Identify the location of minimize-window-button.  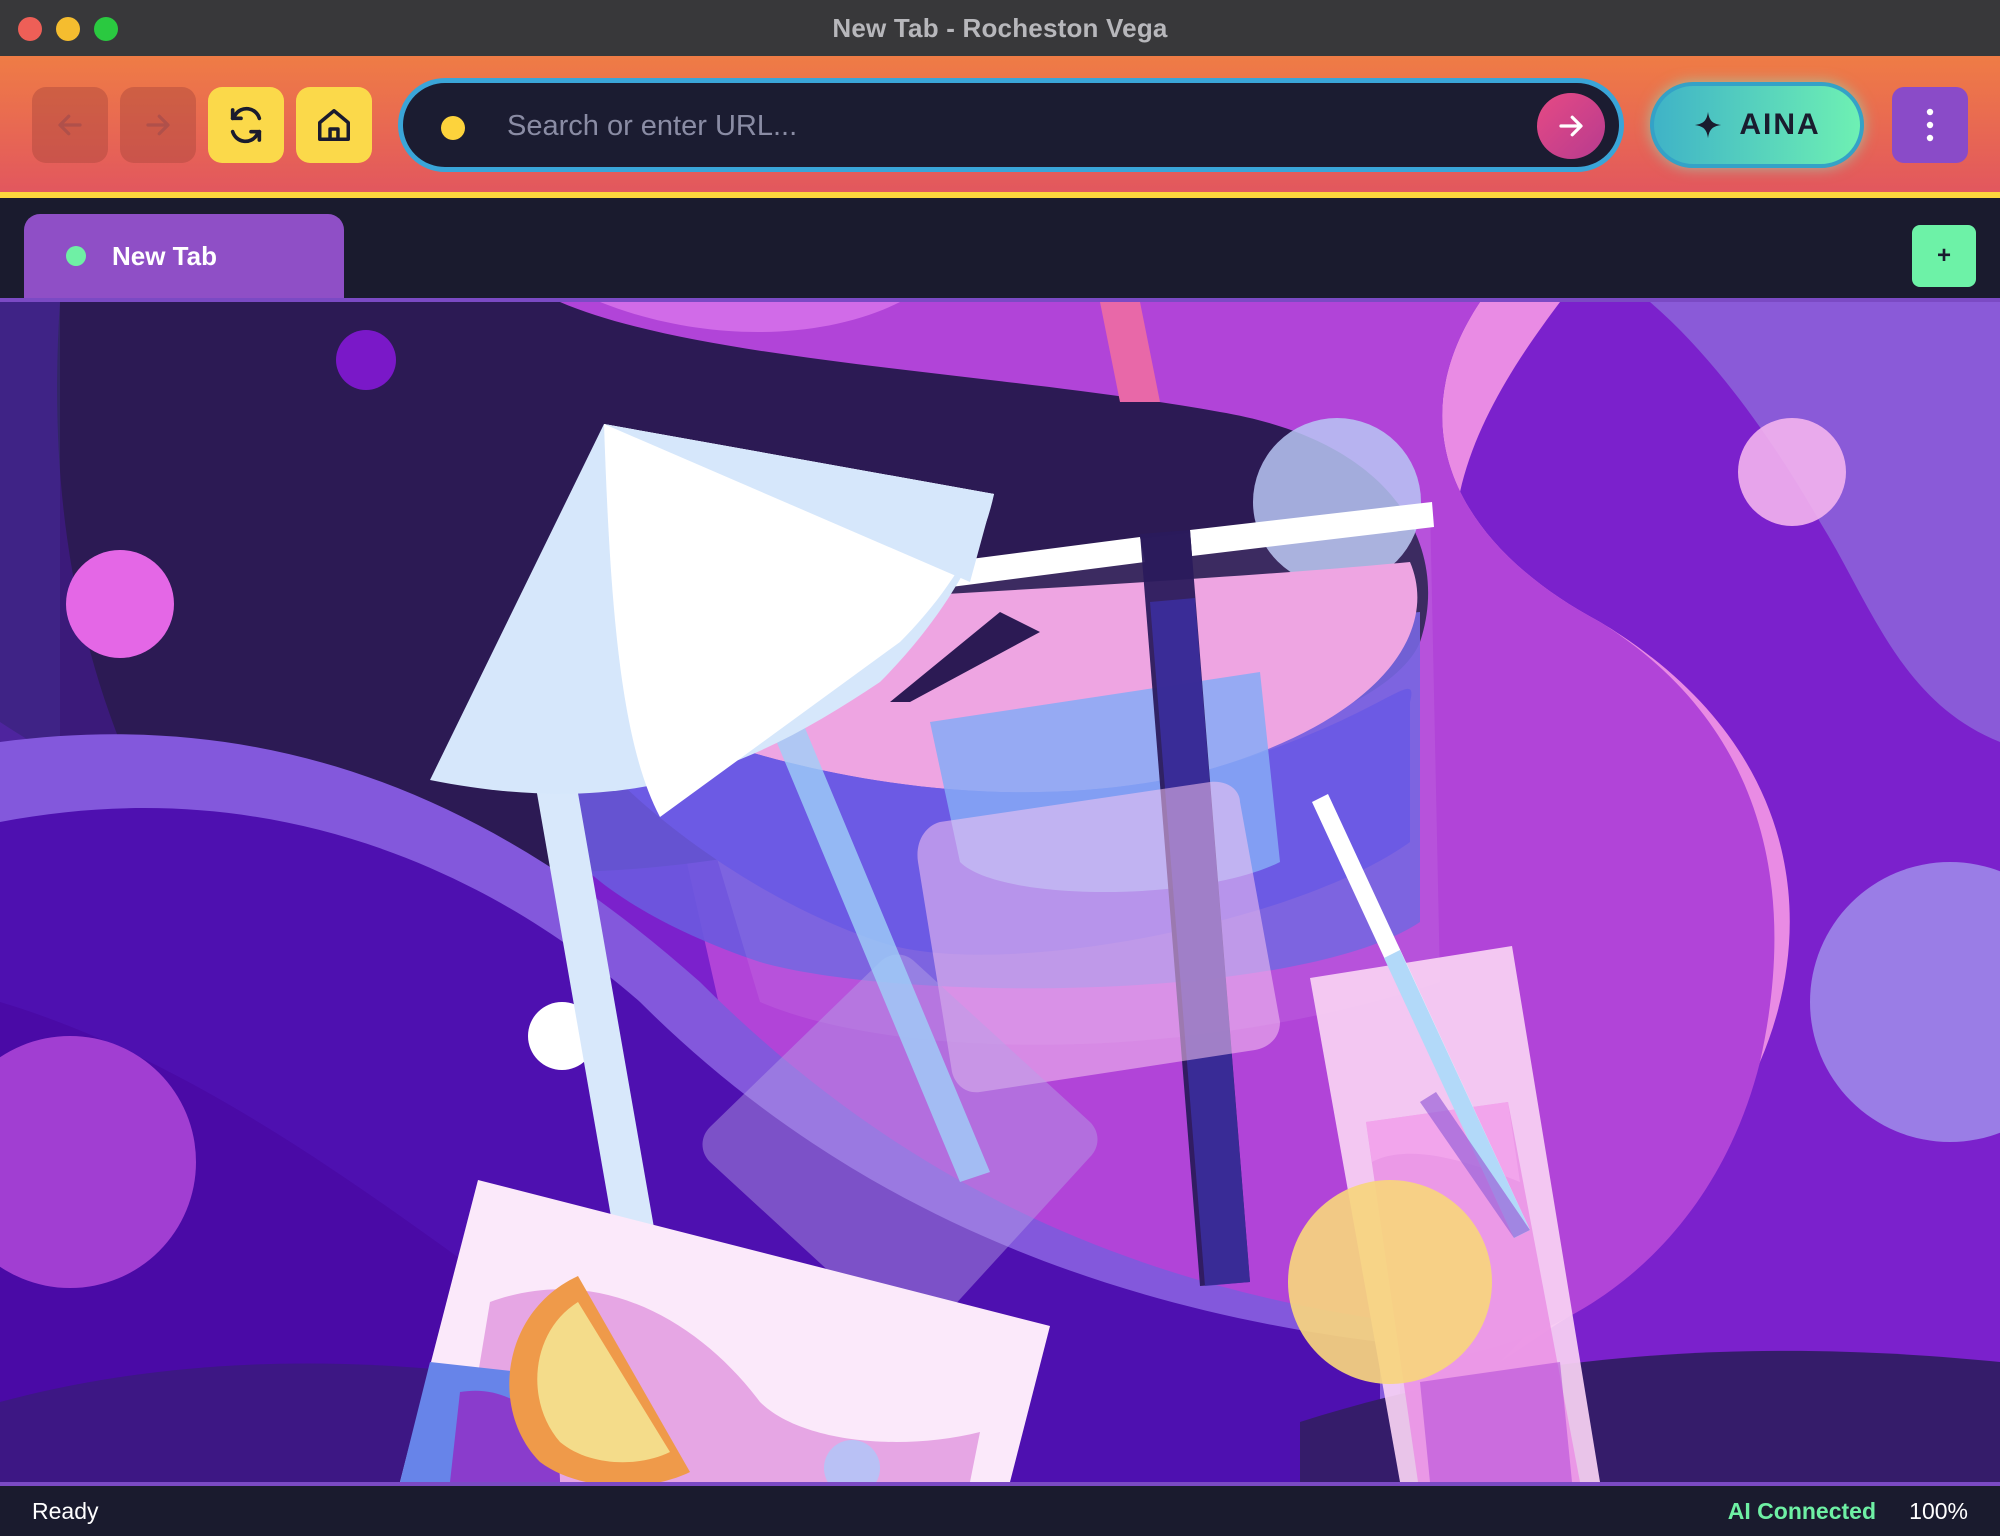
(68, 29).